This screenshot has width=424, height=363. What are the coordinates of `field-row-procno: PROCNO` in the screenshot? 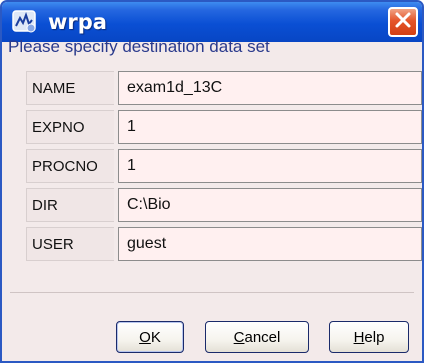 It's located at (224, 166).